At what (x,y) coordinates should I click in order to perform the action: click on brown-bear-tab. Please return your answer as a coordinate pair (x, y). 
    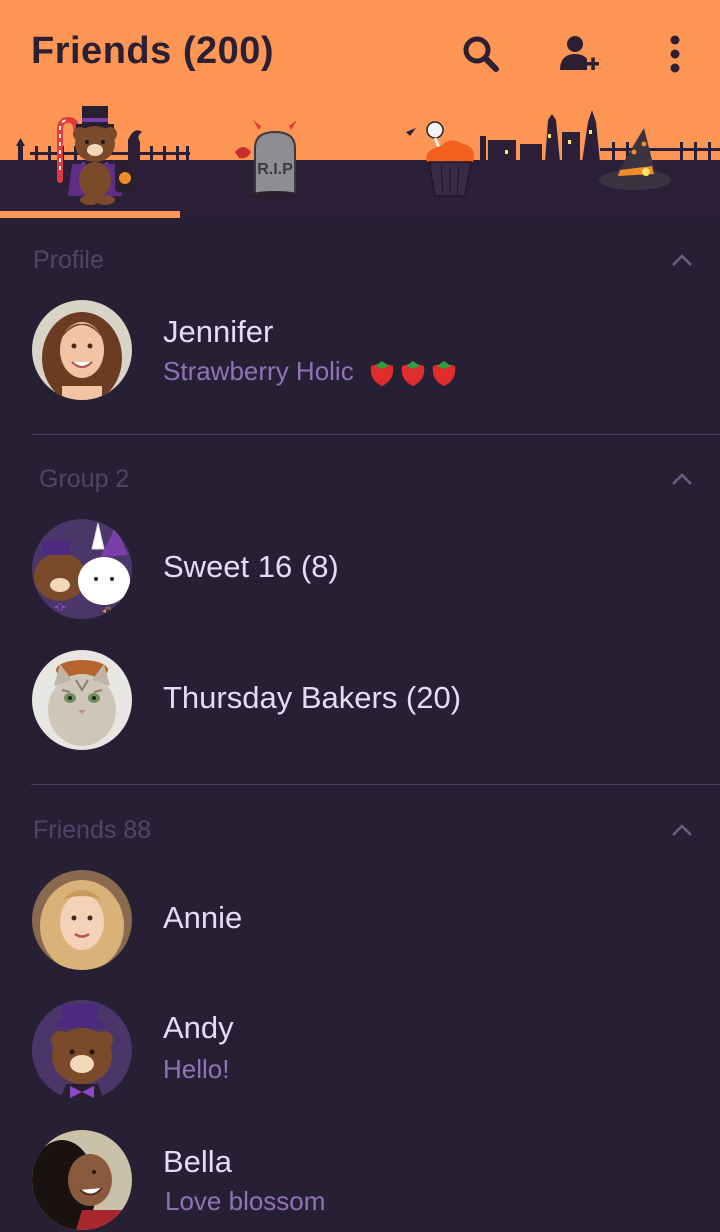
    Looking at the image, I should click on (95, 159).